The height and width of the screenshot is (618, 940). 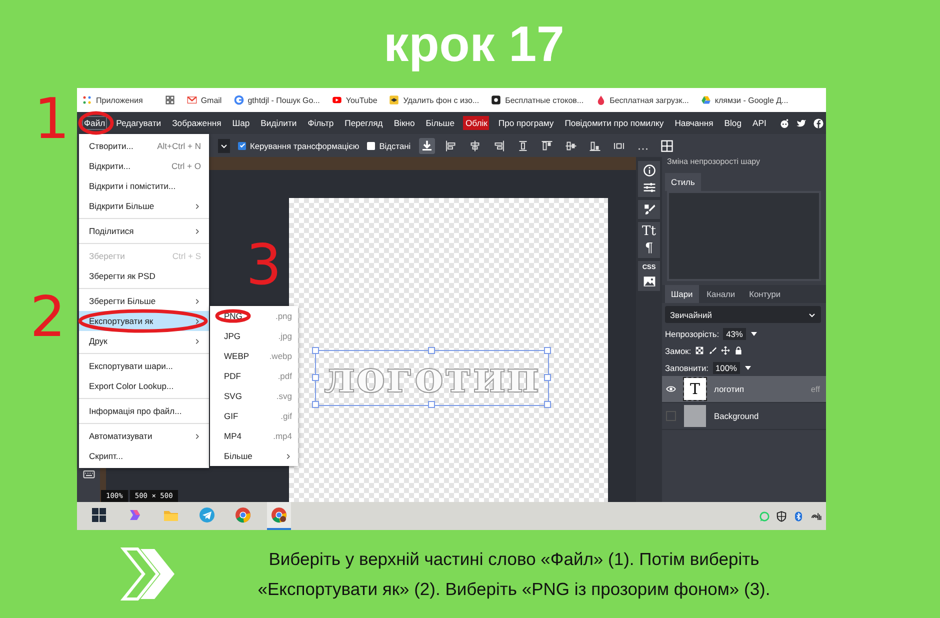 What do you see at coordinates (781, 516) in the screenshot?
I see `shield-icon` at bounding box center [781, 516].